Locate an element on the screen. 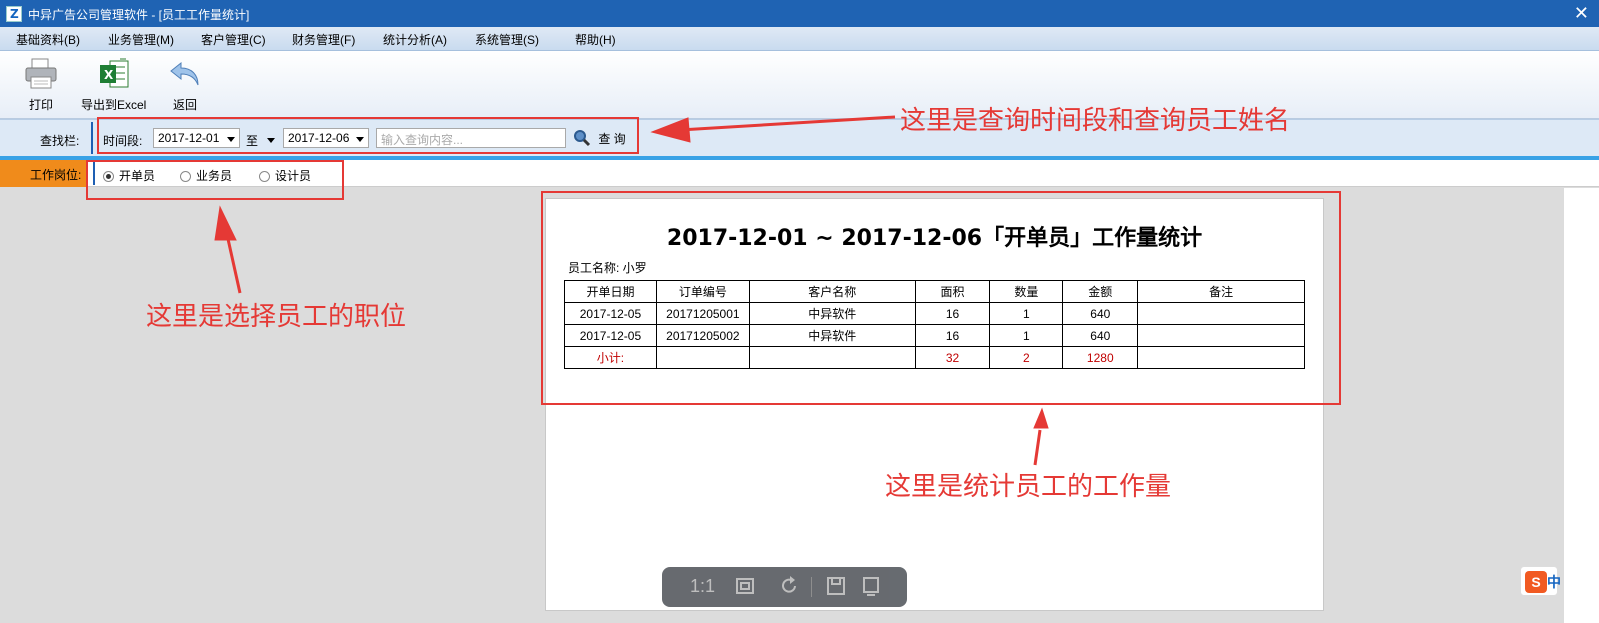 The width and height of the screenshot is (1599, 623). actual-size-button: 1:1 is located at coordinates (702, 586).